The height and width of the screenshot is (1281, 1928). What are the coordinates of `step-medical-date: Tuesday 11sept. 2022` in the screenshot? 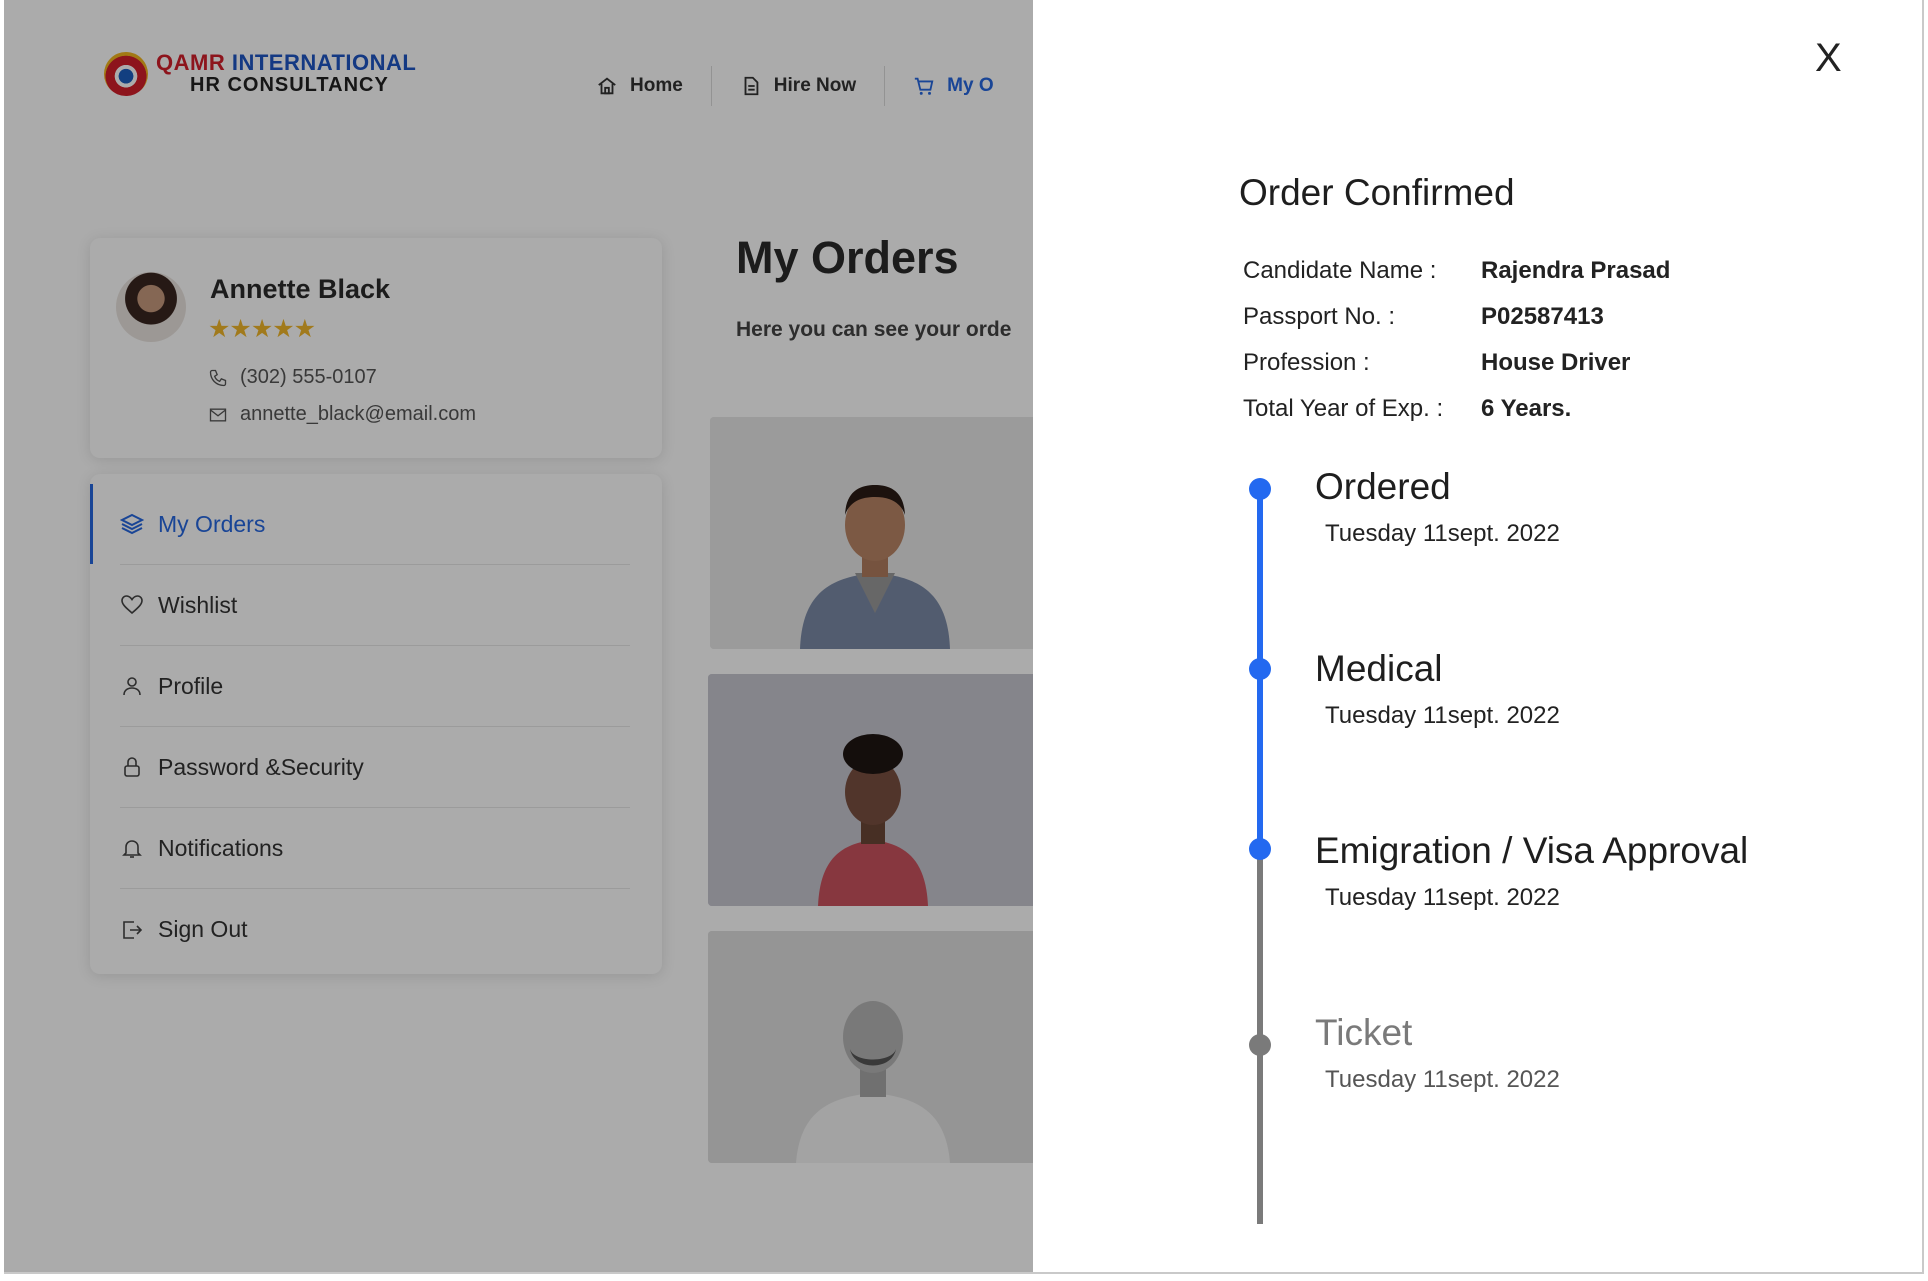 It's located at (1442, 715).